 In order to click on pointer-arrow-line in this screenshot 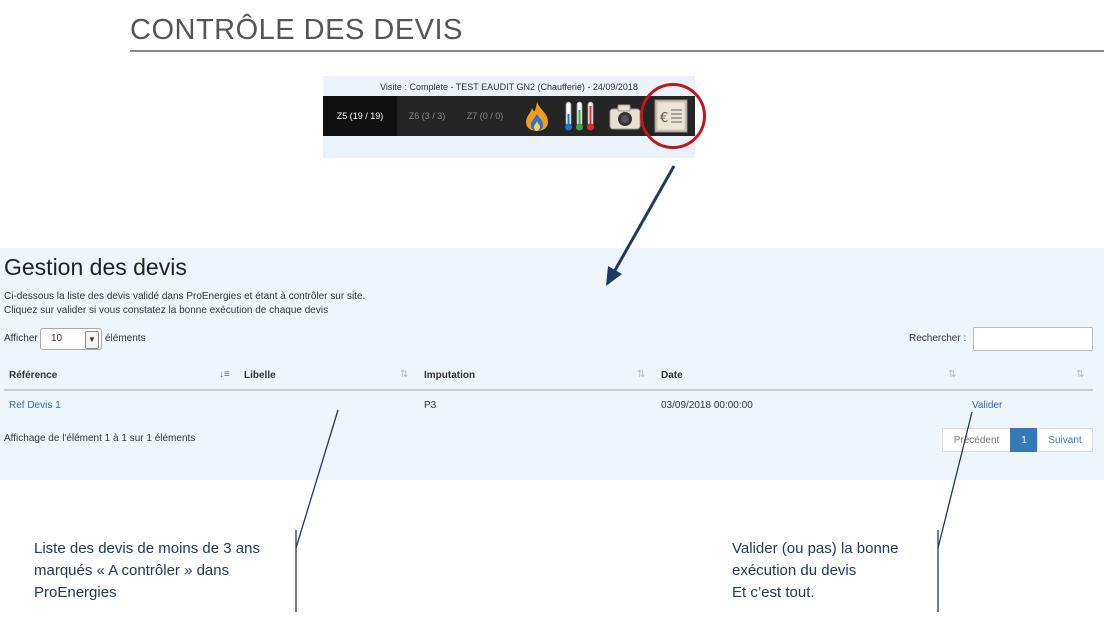, I will do `click(644, 219)`.